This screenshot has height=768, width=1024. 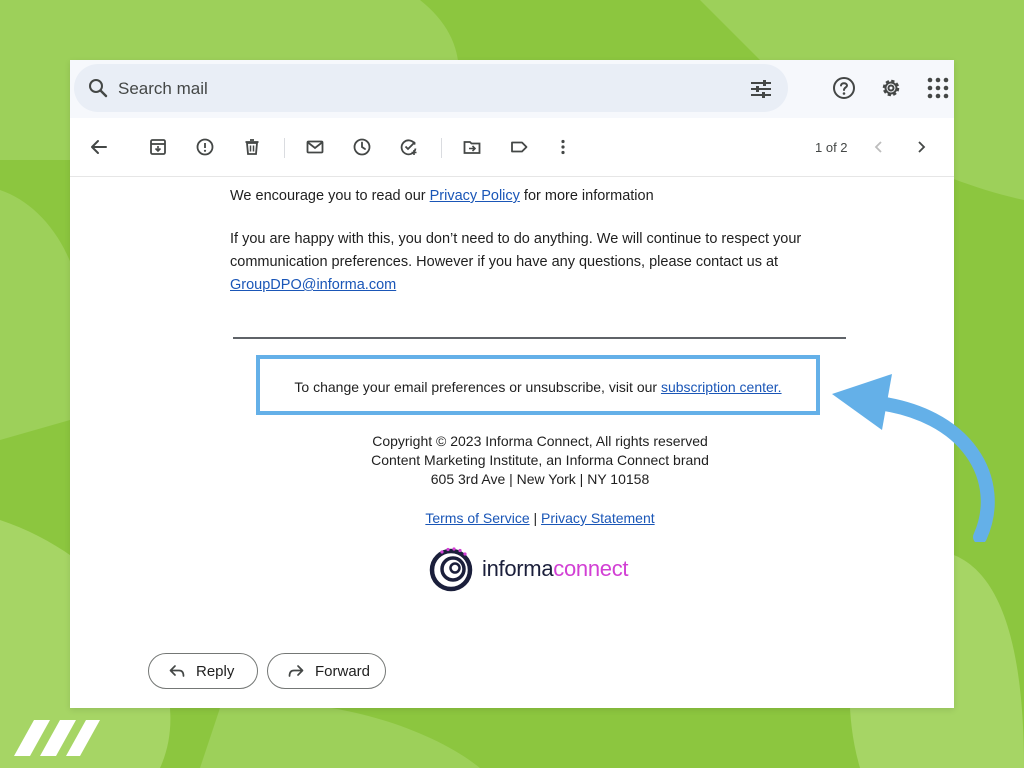 What do you see at coordinates (831, 147) in the screenshot?
I see `pager-count: 1 of 2` at bounding box center [831, 147].